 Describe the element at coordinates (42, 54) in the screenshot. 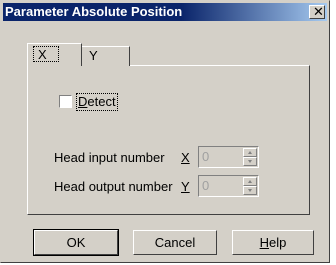

I see `tab-x-label: X` at that location.